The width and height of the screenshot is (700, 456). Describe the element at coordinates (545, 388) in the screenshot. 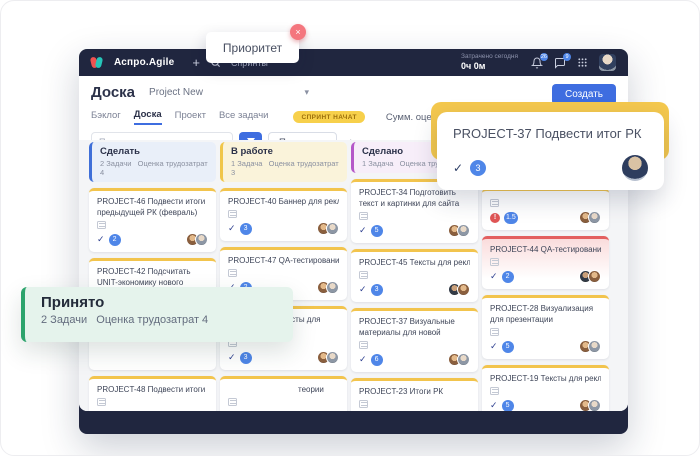

I see `task-card: PROJECT-19 Тексты для рекламы VK ✓ 5` at that location.